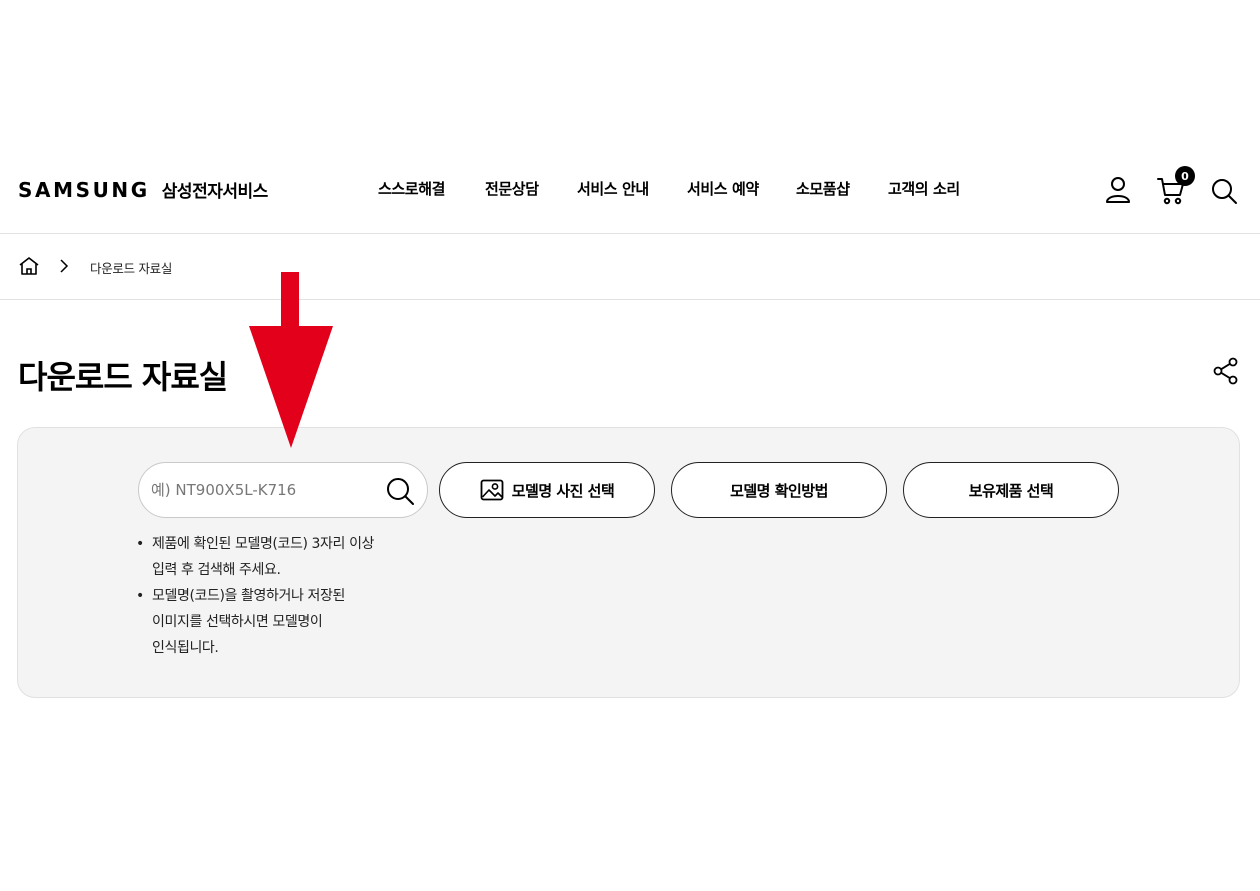  What do you see at coordinates (563, 490) in the screenshot?
I see `photo-select-label: 모델명 사진 선택` at bounding box center [563, 490].